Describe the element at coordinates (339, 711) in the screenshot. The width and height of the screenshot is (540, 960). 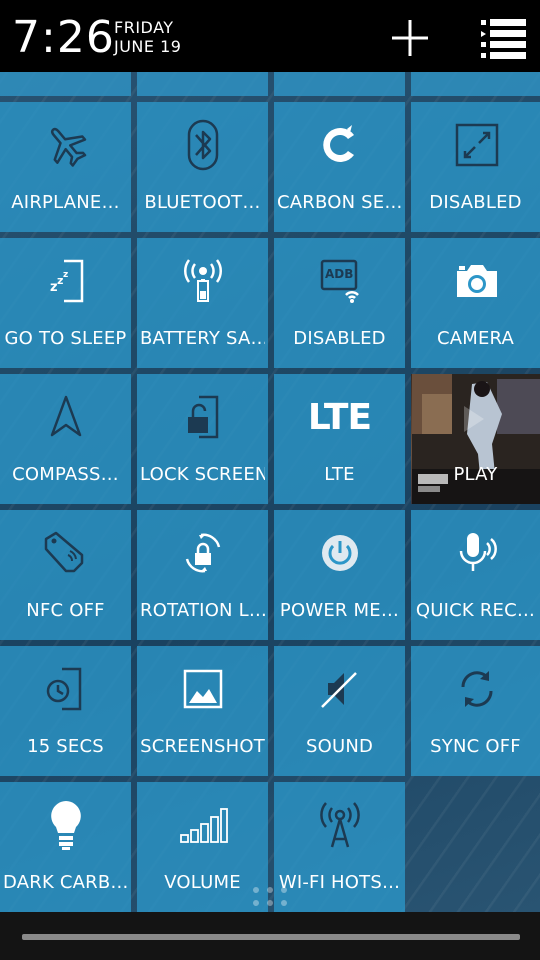
I see `tile-sound: SOUND` at that location.